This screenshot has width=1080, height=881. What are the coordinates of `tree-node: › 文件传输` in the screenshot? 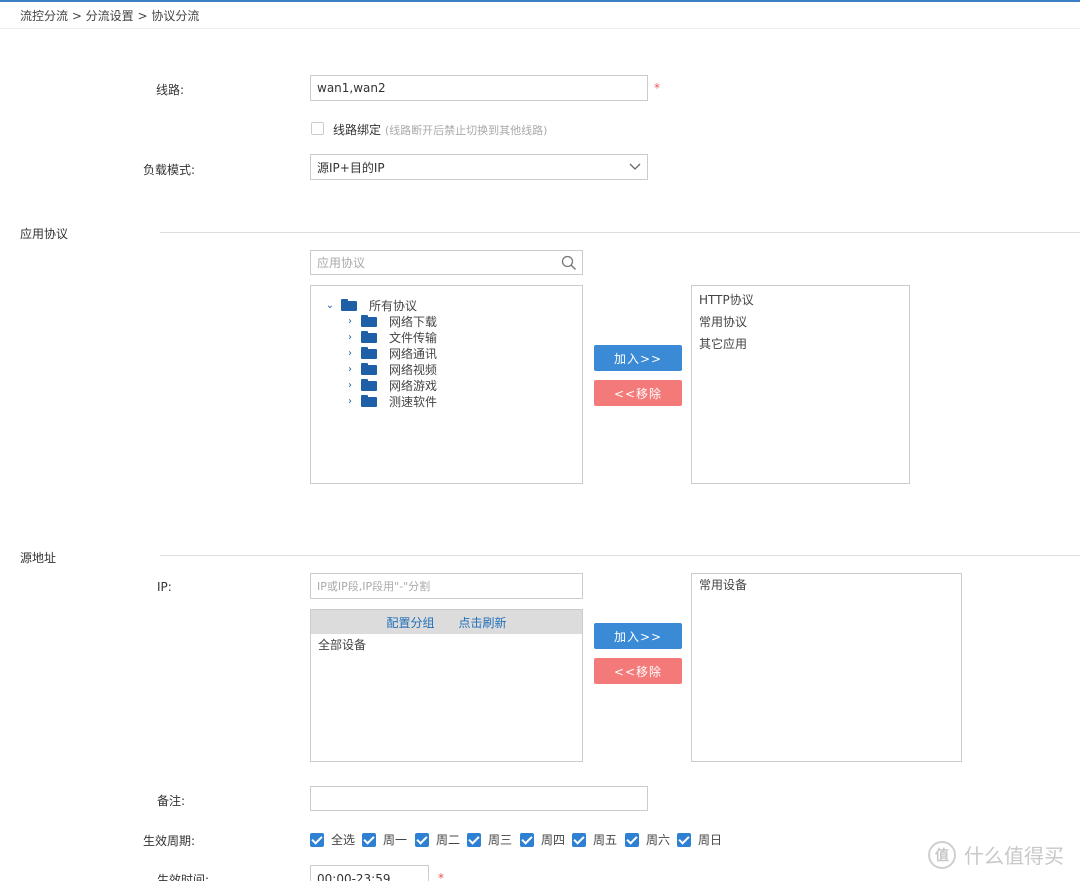 It's located at (391, 337).